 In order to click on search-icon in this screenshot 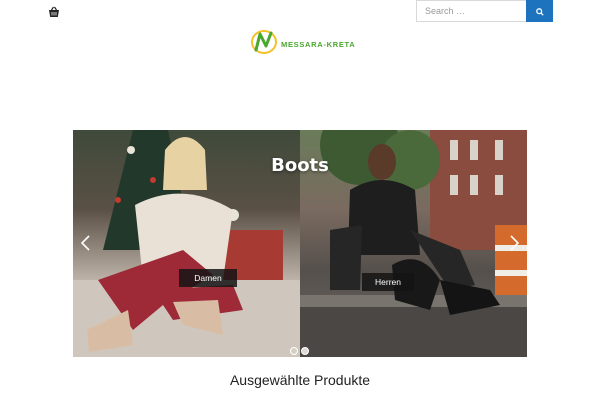, I will do `click(539, 11)`.